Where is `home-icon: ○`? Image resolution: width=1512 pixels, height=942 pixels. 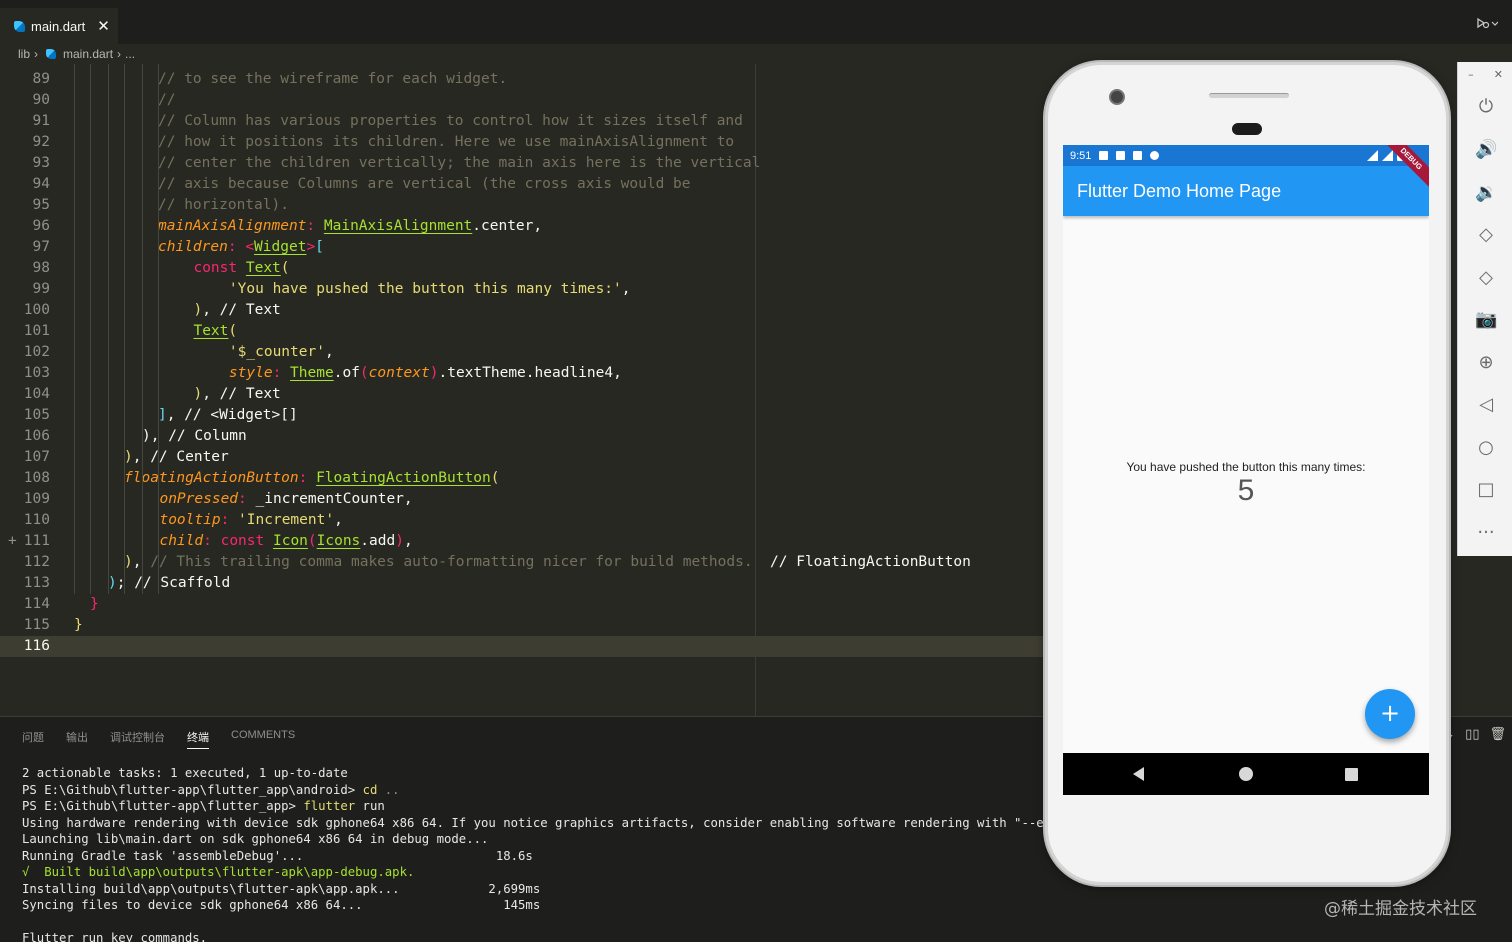 home-icon: ○ is located at coordinates (1486, 448).